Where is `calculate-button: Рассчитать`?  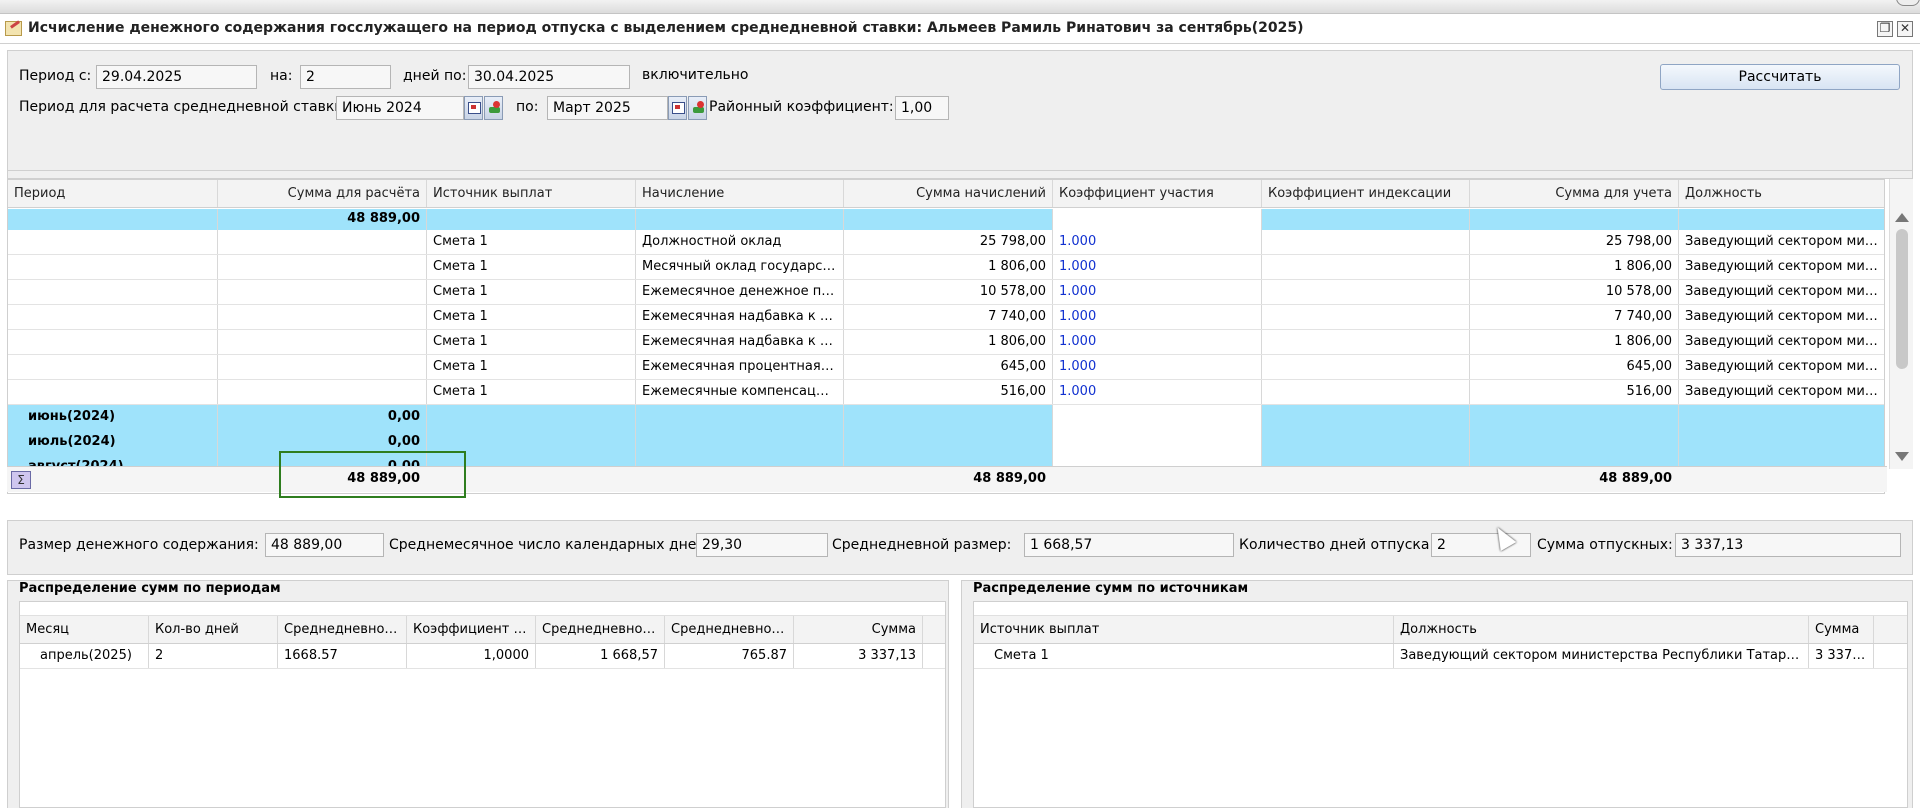 calculate-button: Рассчитать is located at coordinates (1780, 77).